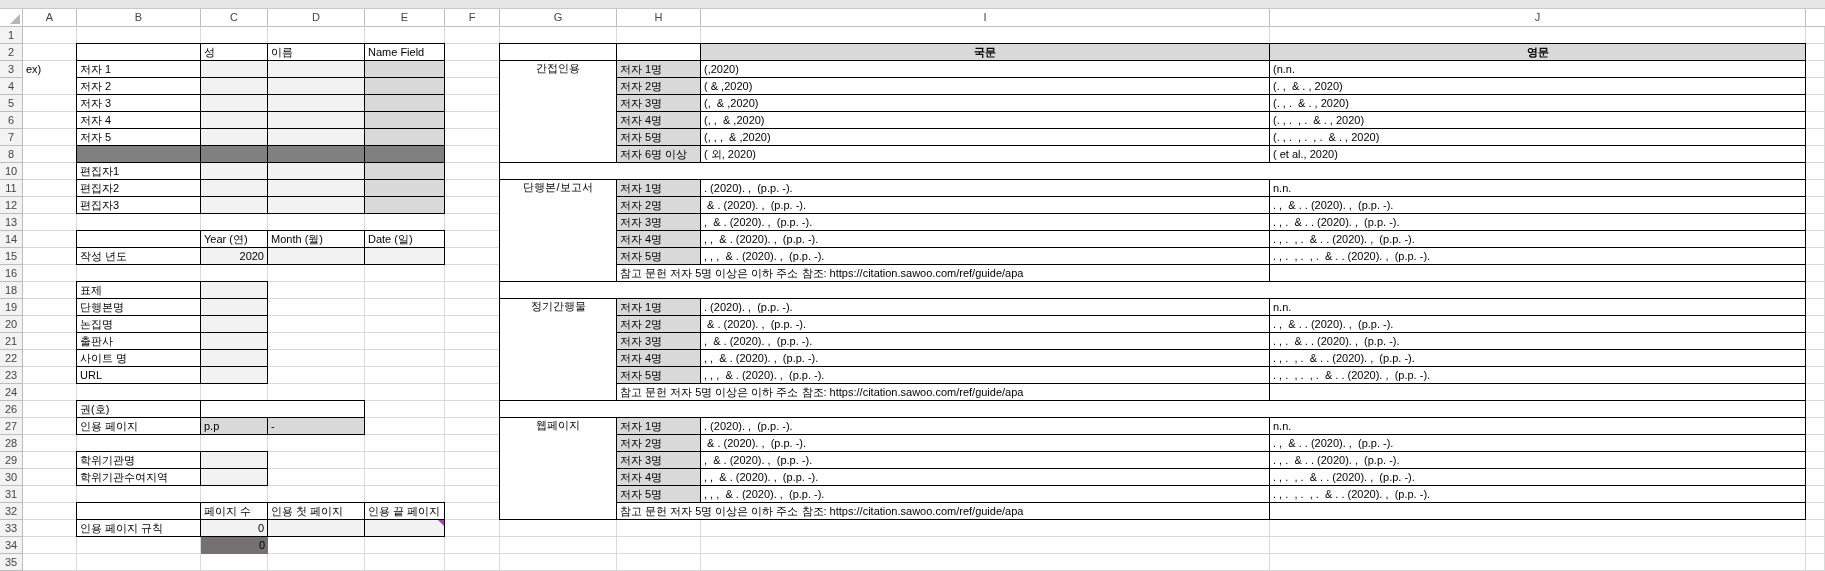 This screenshot has height=571, width=1825. I want to click on row-header: 19, so click(11, 307).